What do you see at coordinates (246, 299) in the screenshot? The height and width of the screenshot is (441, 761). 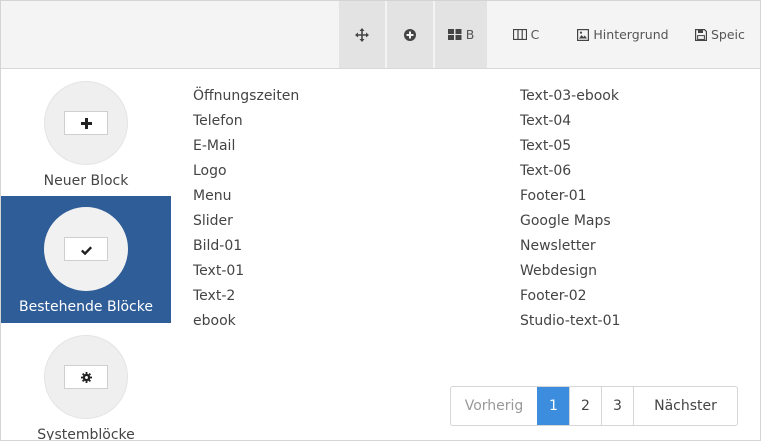 I see `block-item: Text-2` at bounding box center [246, 299].